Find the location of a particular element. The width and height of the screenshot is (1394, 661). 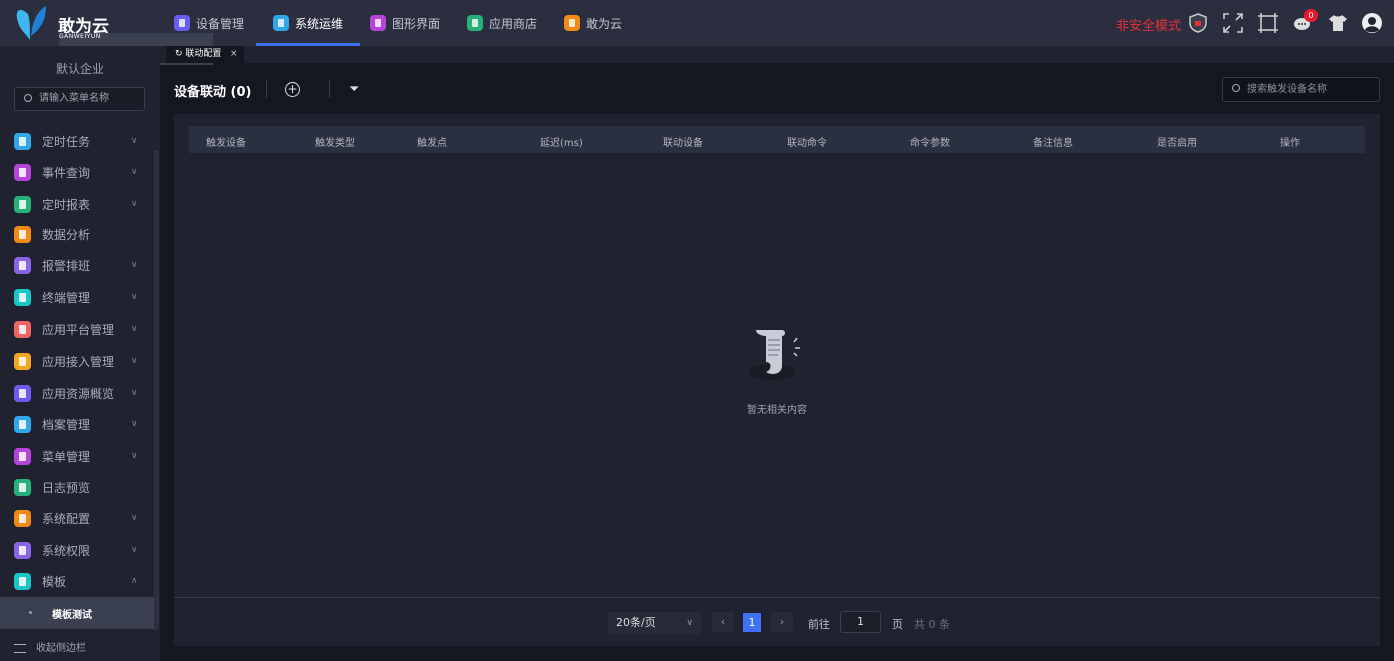

table-header: 触发设备 触发类型 触发点 延迟(ms) 联动设备 联动命令 命令参数 备注信息 是否启用 操作 is located at coordinates (777, 139).